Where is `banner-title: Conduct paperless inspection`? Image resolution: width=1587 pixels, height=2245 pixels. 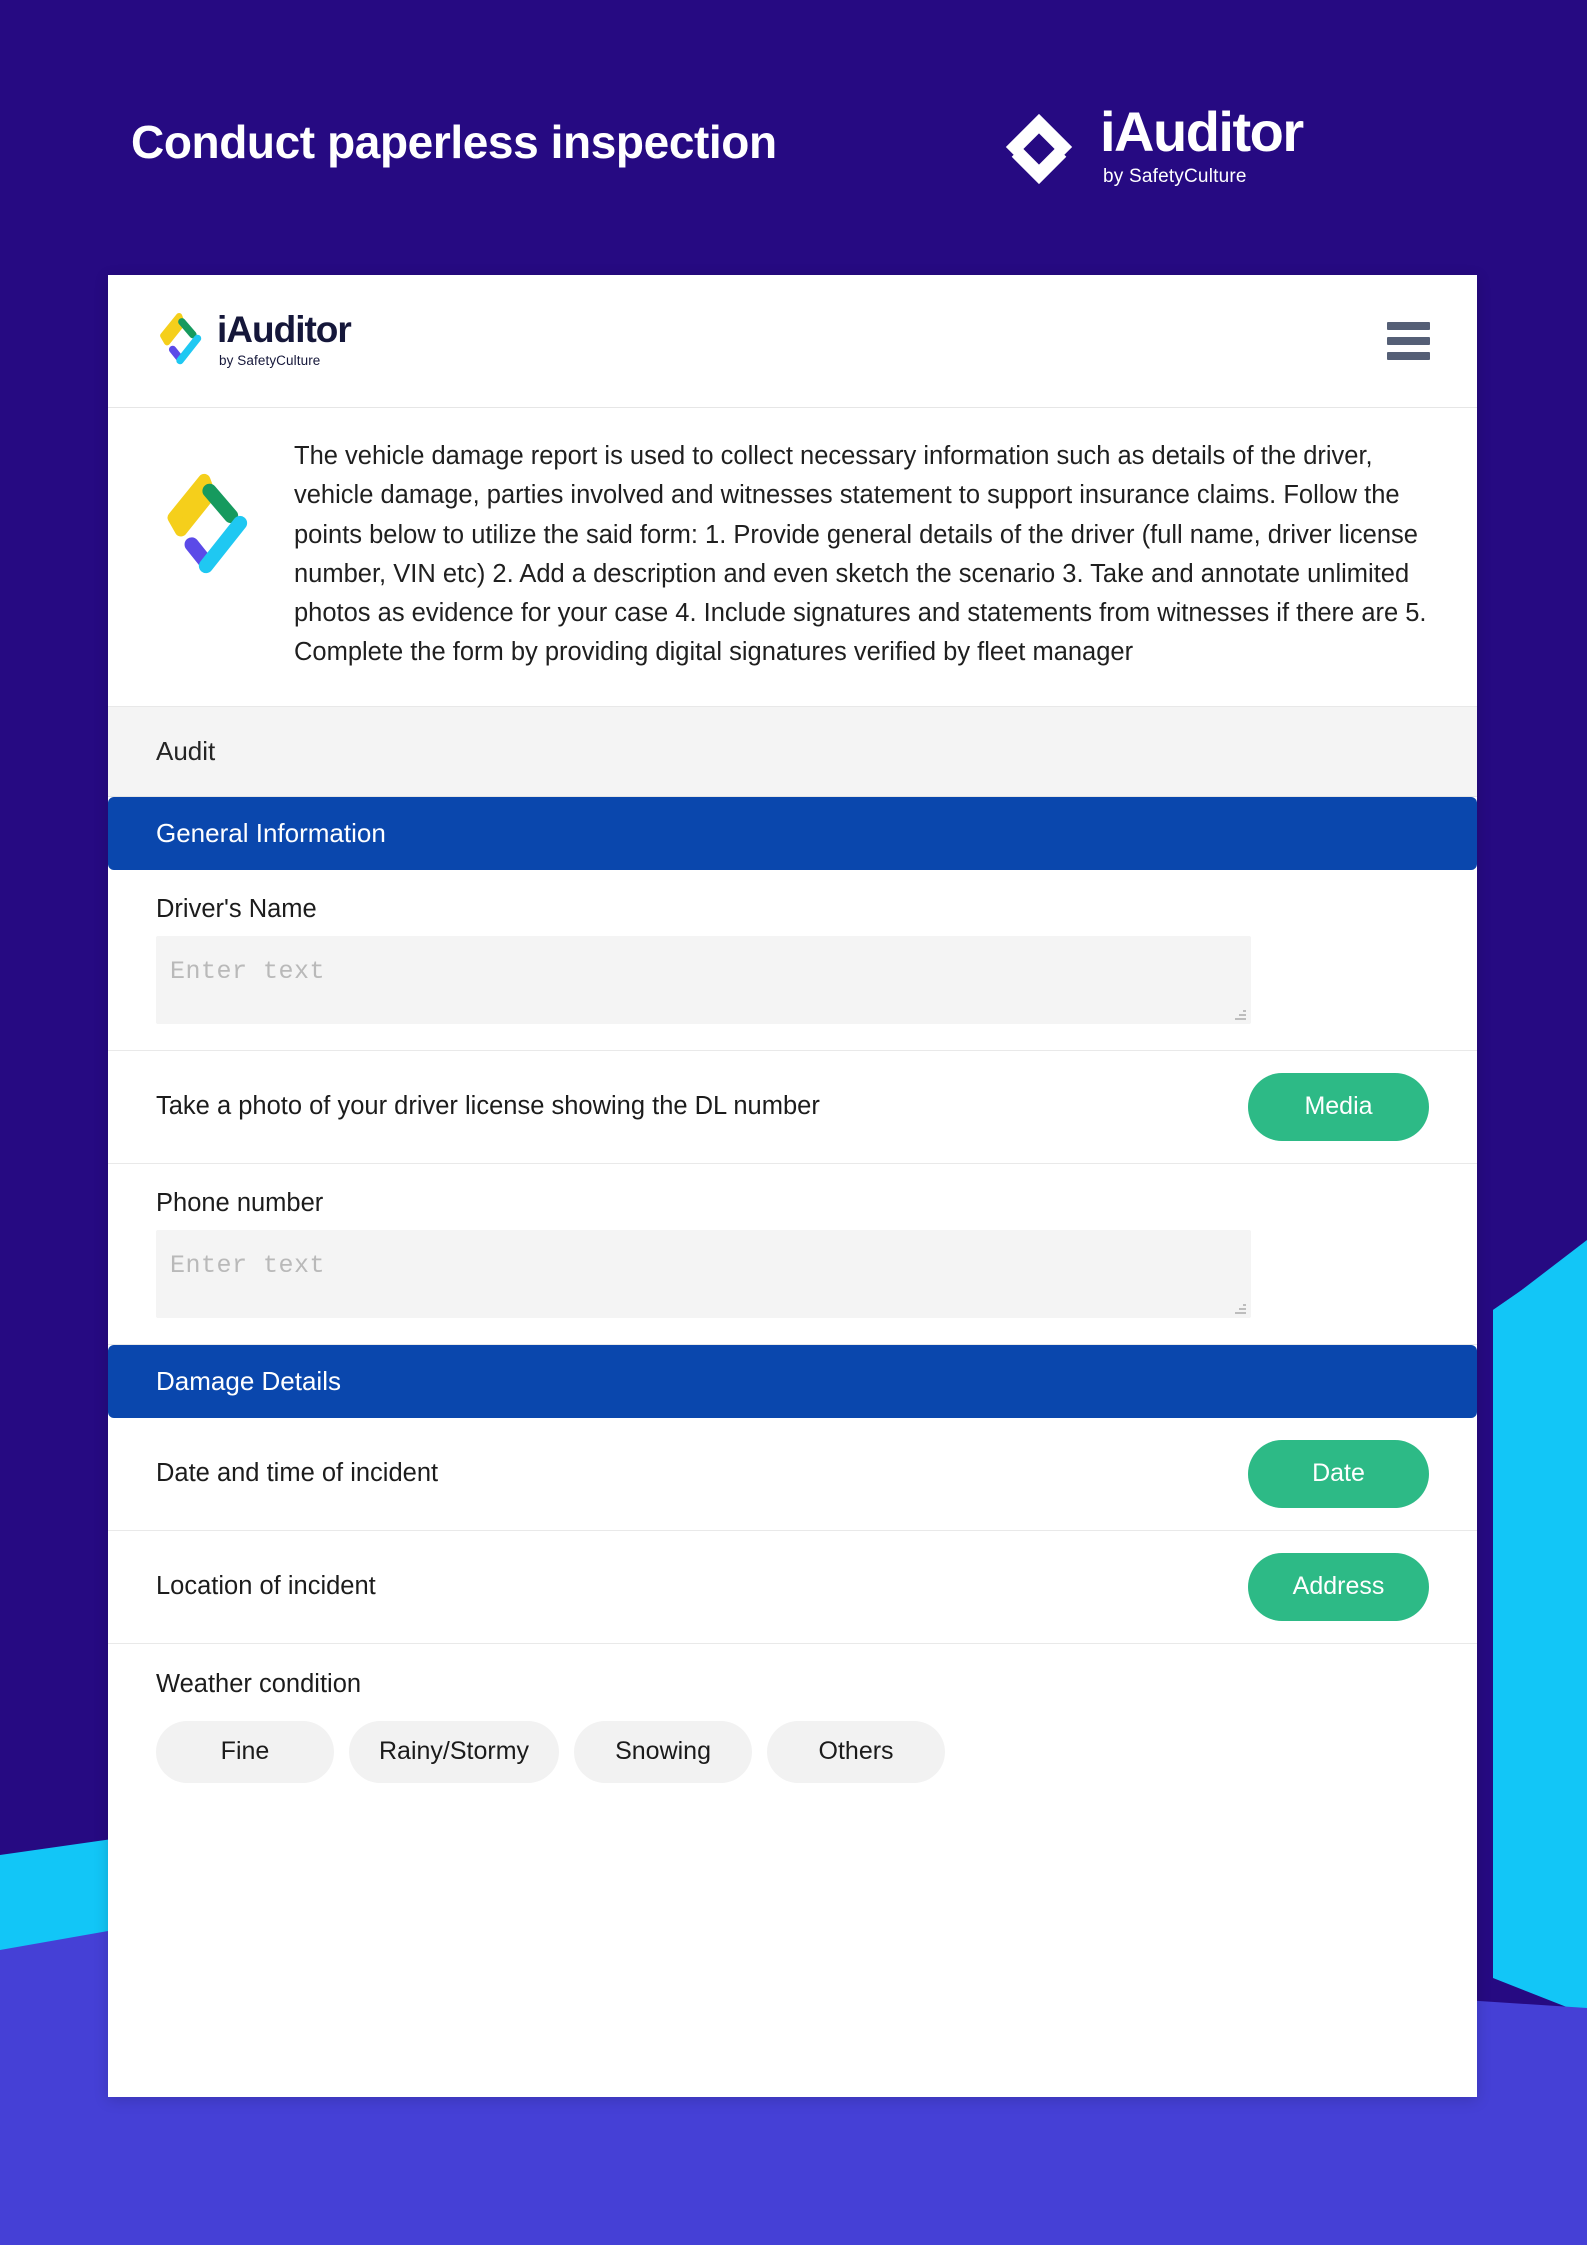
banner-title: Conduct paperless inspection is located at coordinates (454, 142).